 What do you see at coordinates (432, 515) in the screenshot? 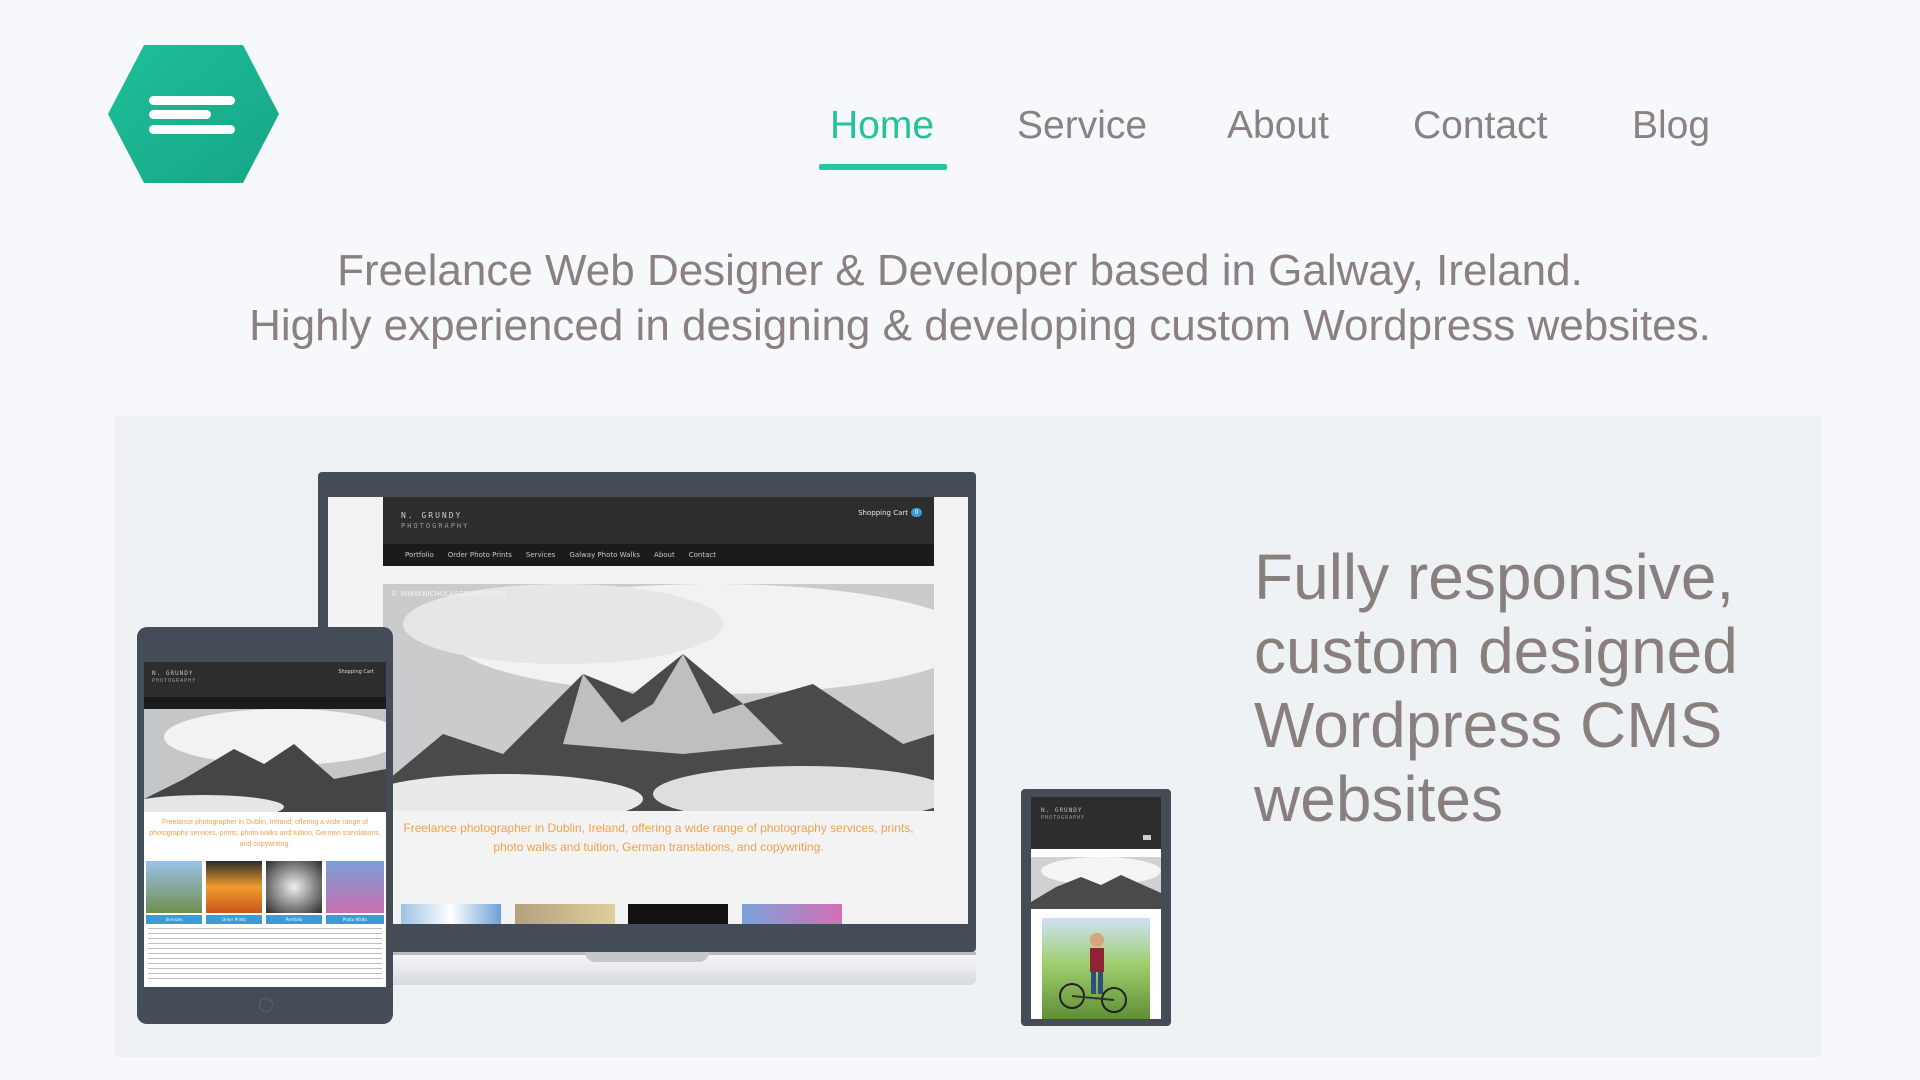
I see `mock-brand-line-1: N. GRUNDY` at bounding box center [432, 515].